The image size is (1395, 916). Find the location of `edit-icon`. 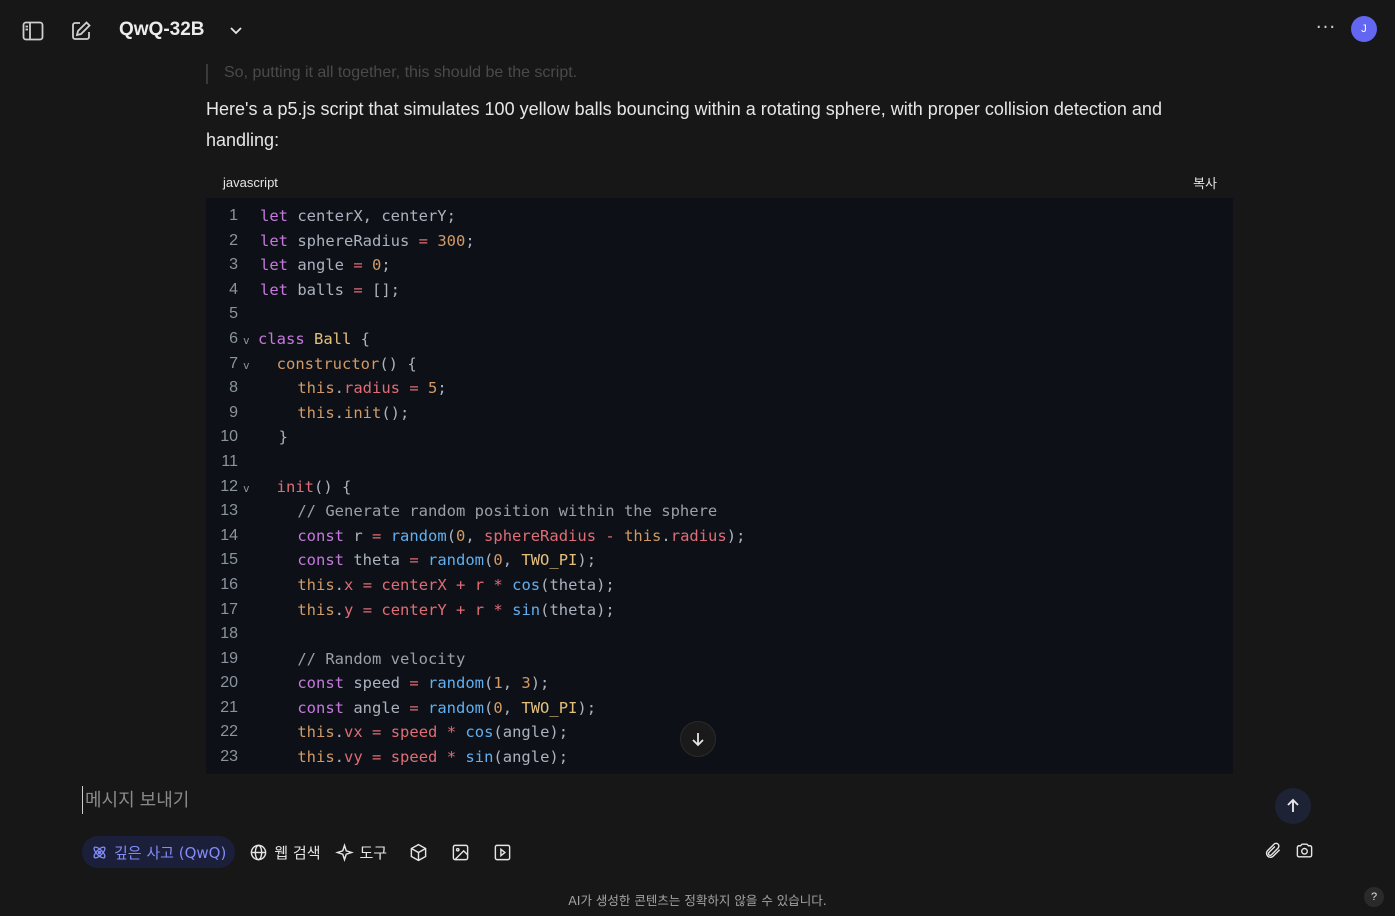

edit-icon is located at coordinates (81, 30).